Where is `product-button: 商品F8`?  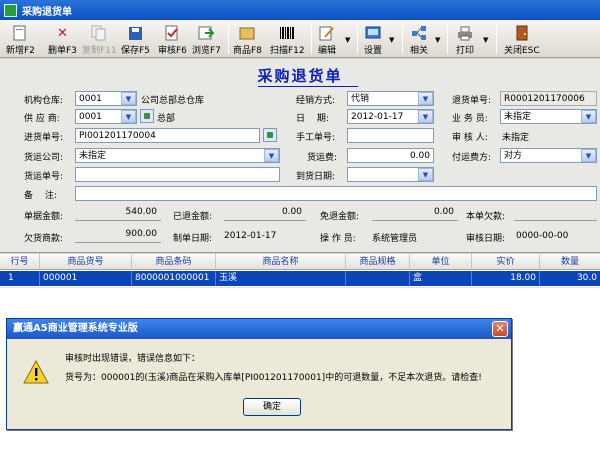 product-button: 商品F8 is located at coordinates (247, 39).